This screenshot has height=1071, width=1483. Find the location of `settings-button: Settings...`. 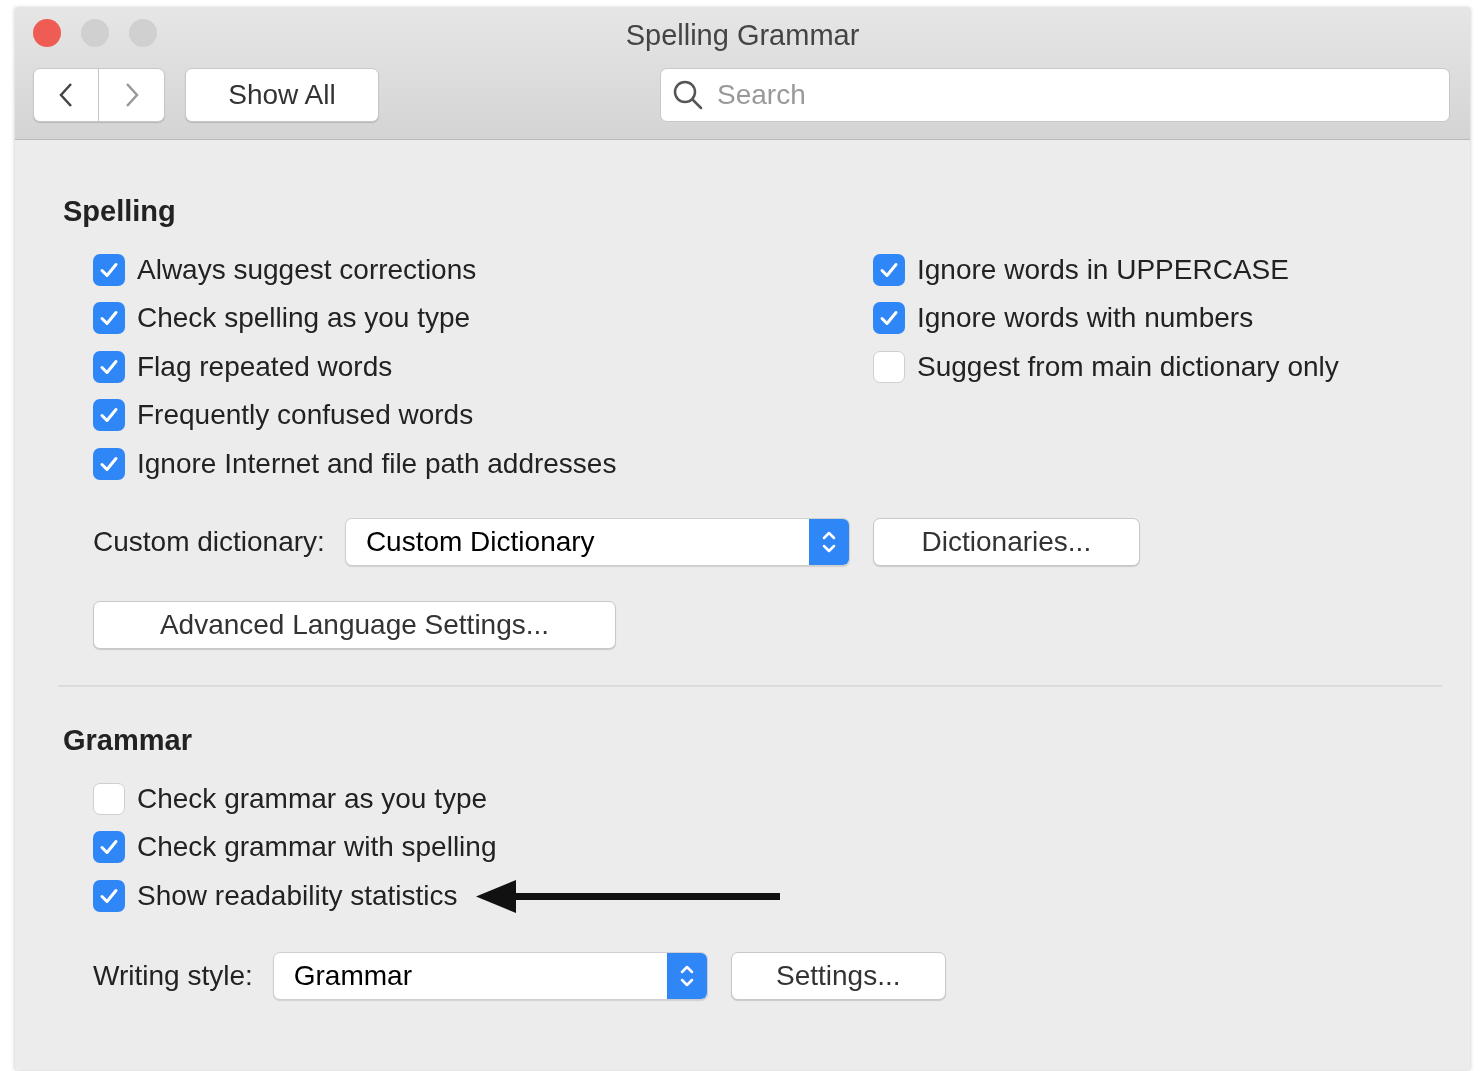

settings-button: Settings... is located at coordinates (838, 976).